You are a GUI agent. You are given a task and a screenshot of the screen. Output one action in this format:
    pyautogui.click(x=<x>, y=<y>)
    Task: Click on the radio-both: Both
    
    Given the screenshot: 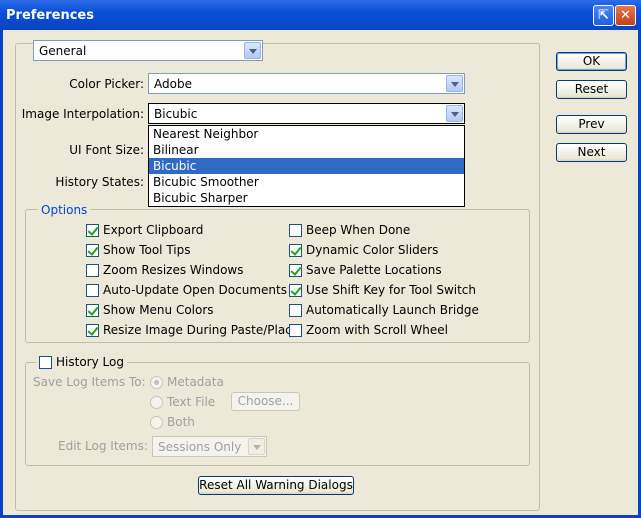 What is the action you would take?
    pyautogui.click(x=172, y=422)
    